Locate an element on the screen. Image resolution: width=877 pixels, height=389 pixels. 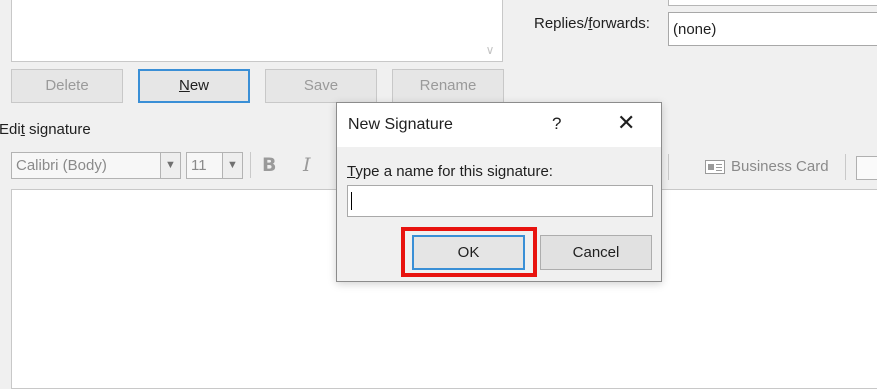
cancel-button: Cancel is located at coordinates (596, 252).